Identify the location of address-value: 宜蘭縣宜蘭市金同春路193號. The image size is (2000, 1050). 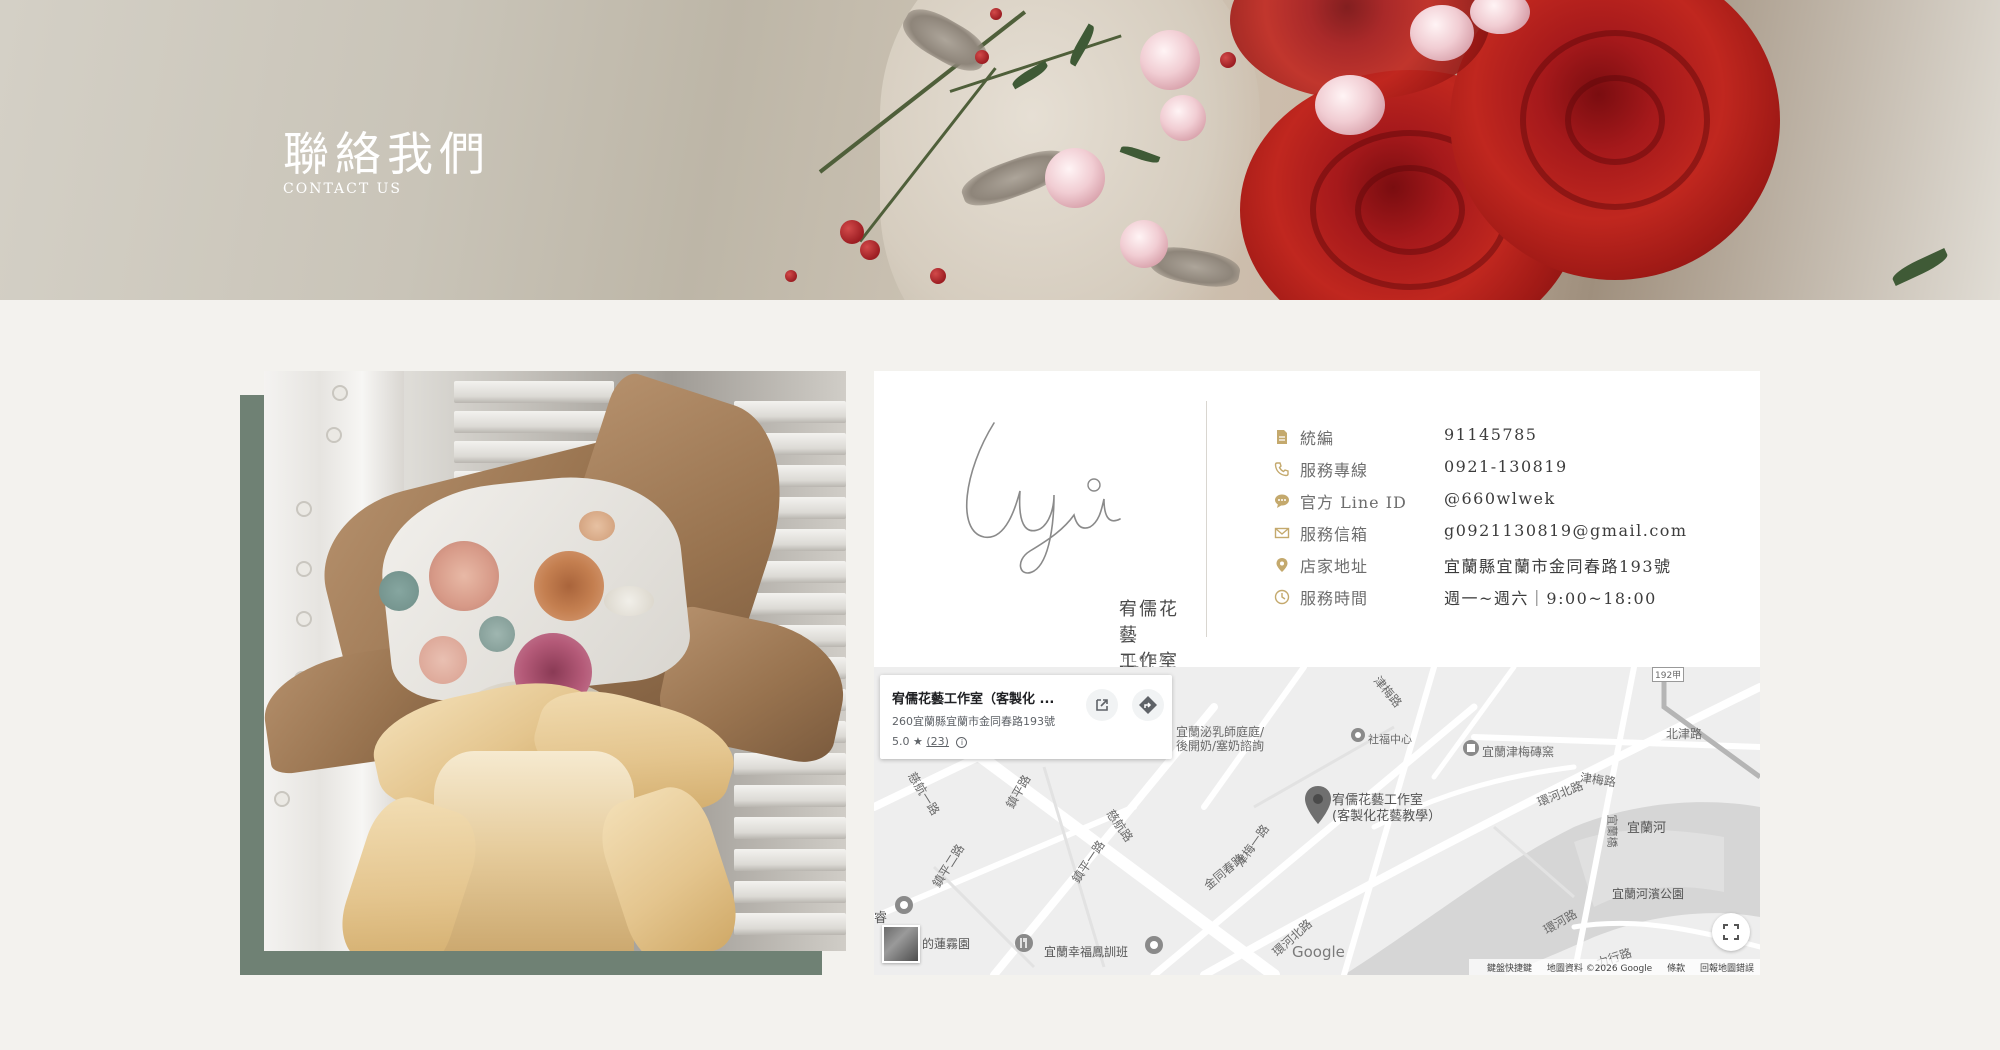
(1558, 566).